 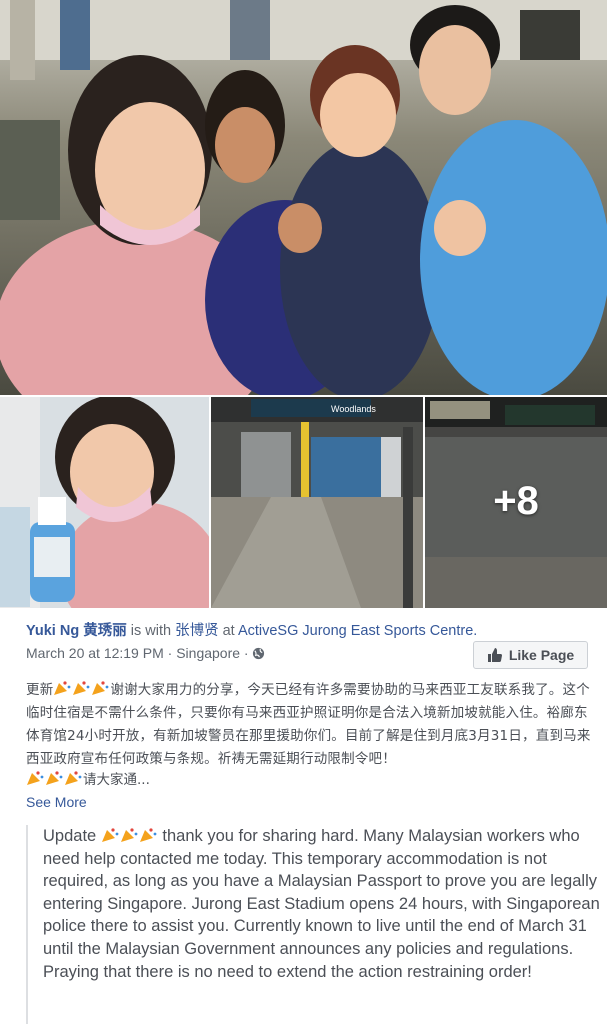 I want to click on see-more-link: See More, so click(x=56, y=802).